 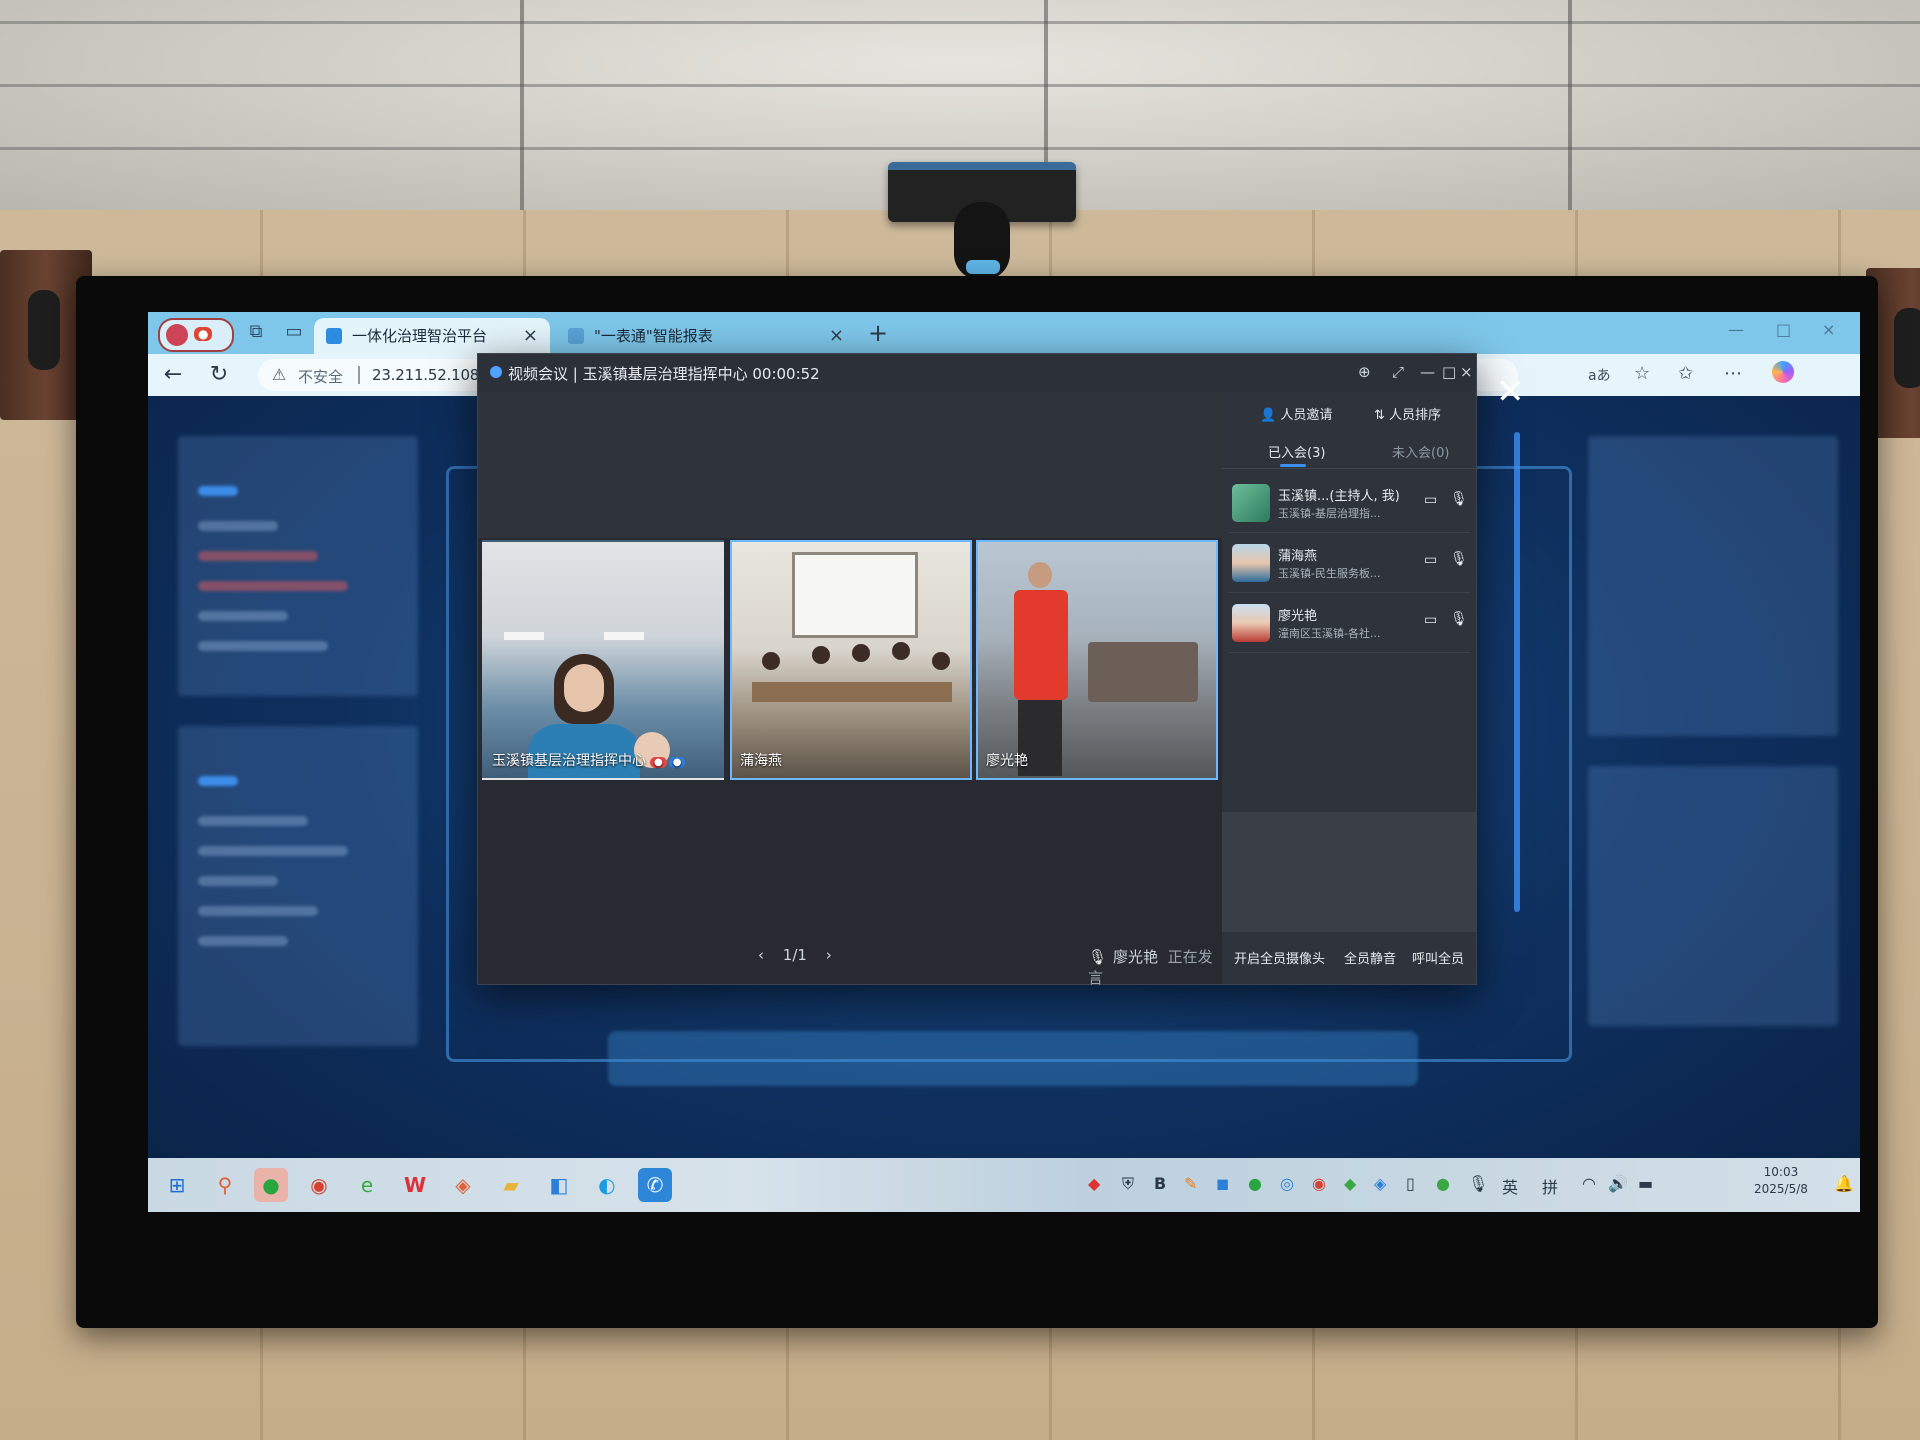 I want to click on prev-page-icon: ‹, so click(x=761, y=955).